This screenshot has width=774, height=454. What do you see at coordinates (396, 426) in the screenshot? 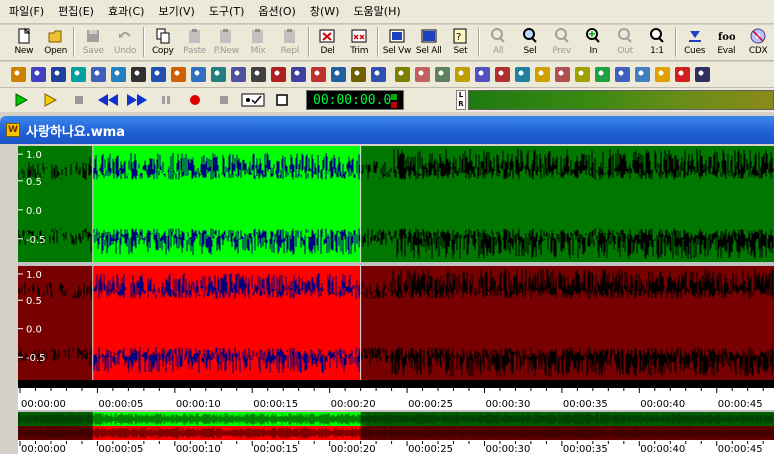
I see `overview-strip` at bounding box center [396, 426].